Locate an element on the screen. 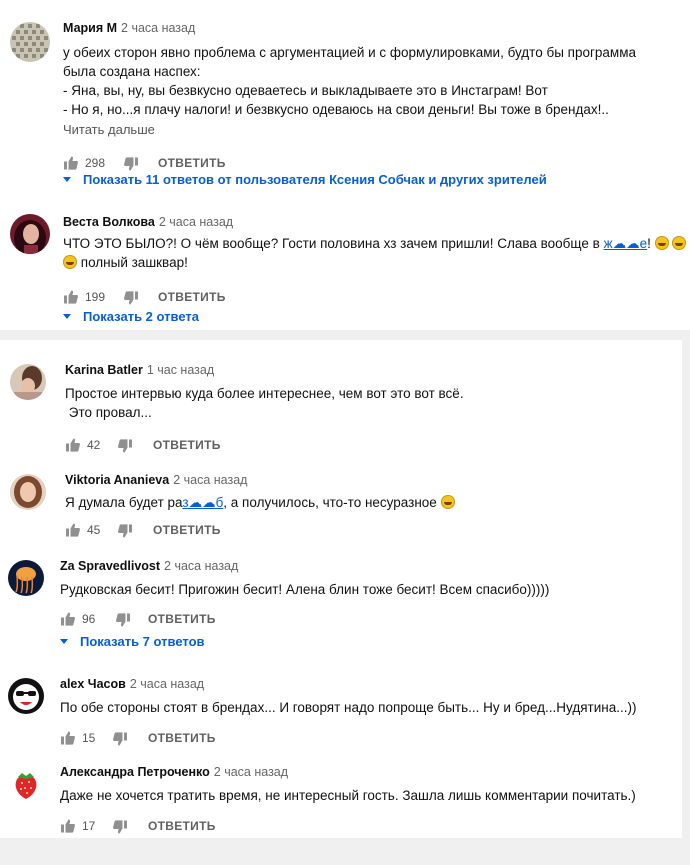 This screenshot has width=690, height=865. comment-header: Viktoria Ananieva 2 часа назад is located at coordinates (365, 480).